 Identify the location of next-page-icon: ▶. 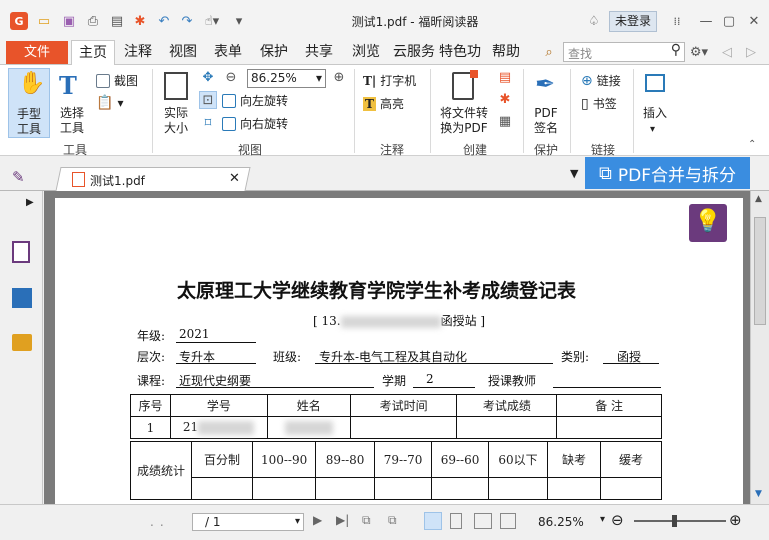
(317, 520).